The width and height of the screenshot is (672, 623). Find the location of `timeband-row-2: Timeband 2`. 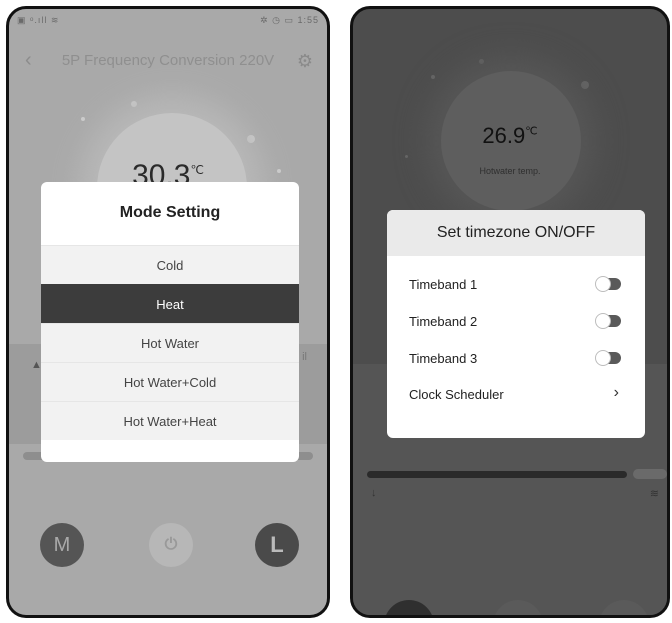

timeband-row-2: Timeband 2 is located at coordinates (516, 321).